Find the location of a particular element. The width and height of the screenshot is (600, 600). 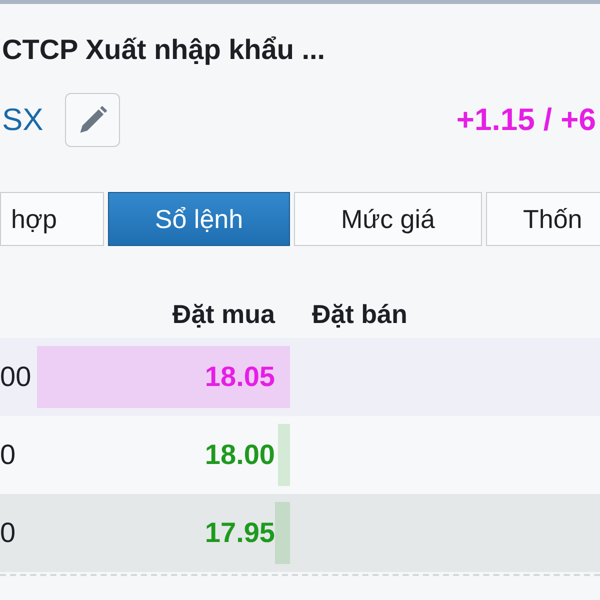

exchange-label: SX is located at coordinates (22, 120).